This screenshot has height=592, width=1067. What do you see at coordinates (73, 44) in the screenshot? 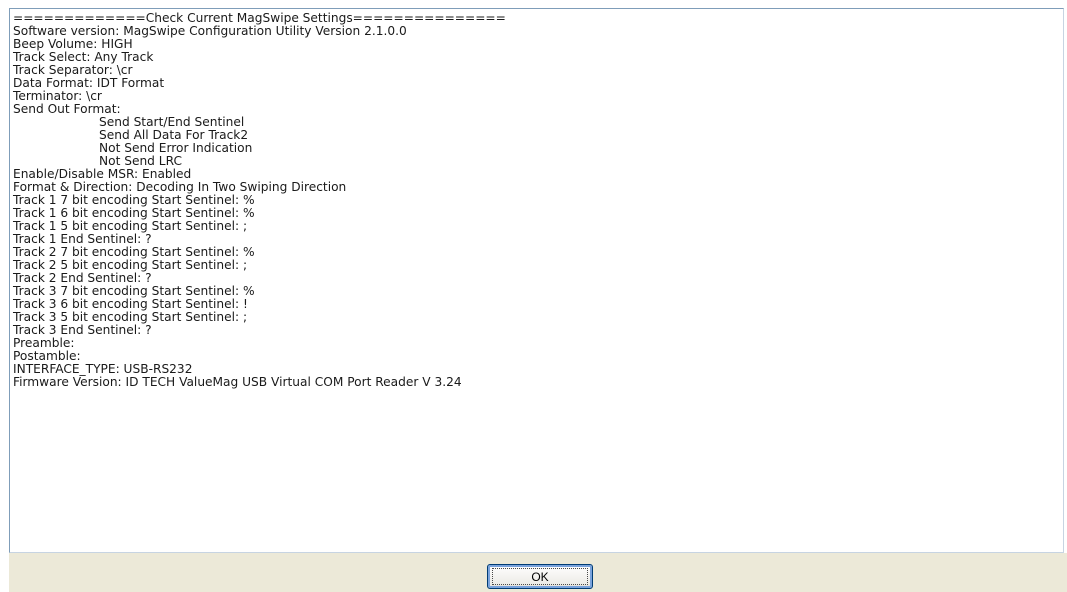
I see `output-line: Beep Volume: HIGH` at bounding box center [73, 44].